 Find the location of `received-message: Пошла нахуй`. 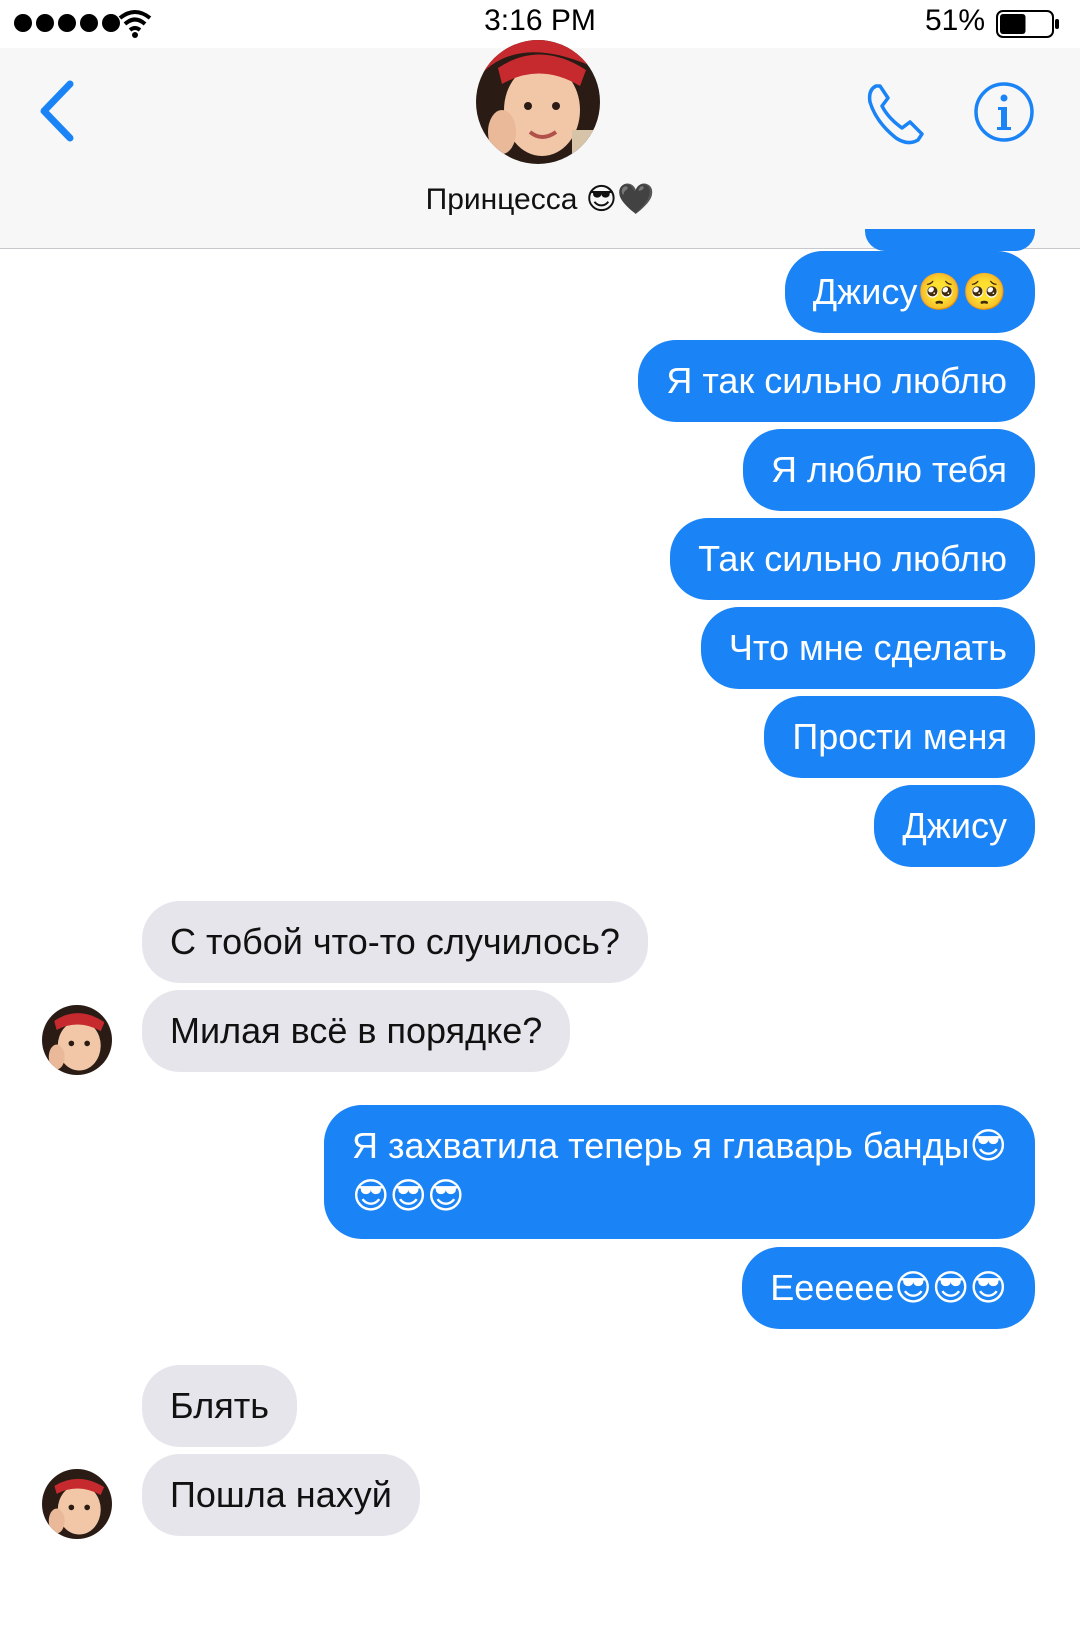

received-message: Пошла нахуй is located at coordinates (281, 1495).